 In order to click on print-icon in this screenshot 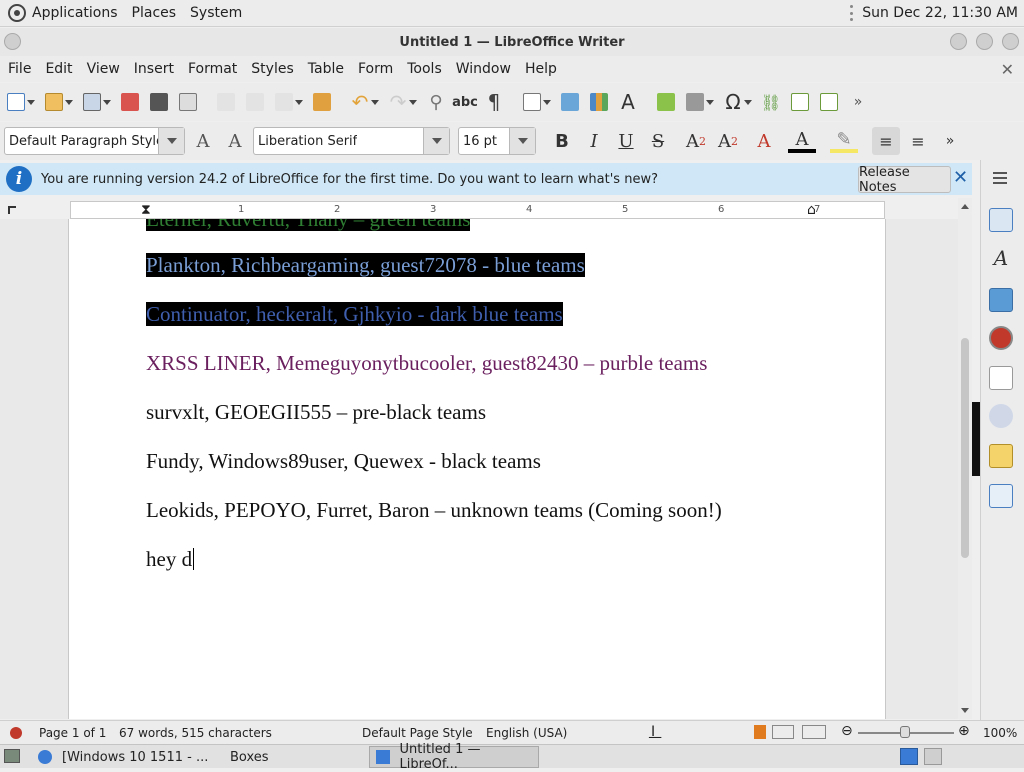, I will do `click(159, 102)`.